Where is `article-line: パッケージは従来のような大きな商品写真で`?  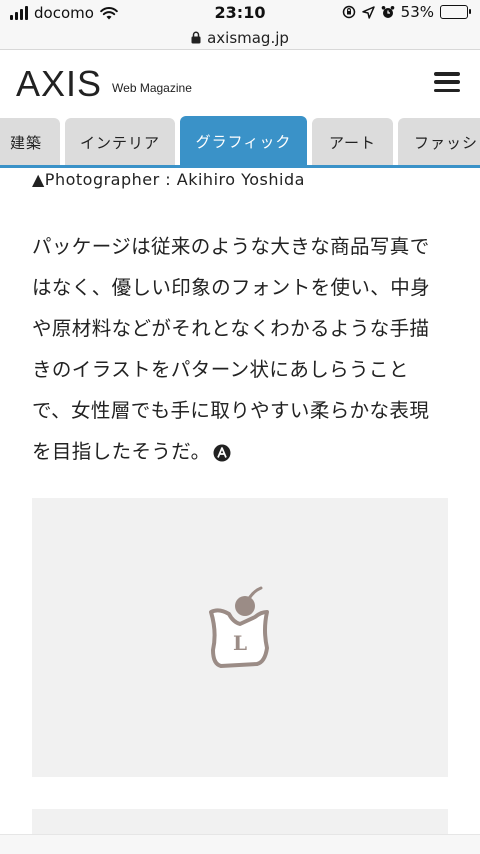 article-line: パッケージは従来のような大きな商品写真で is located at coordinates (231, 246).